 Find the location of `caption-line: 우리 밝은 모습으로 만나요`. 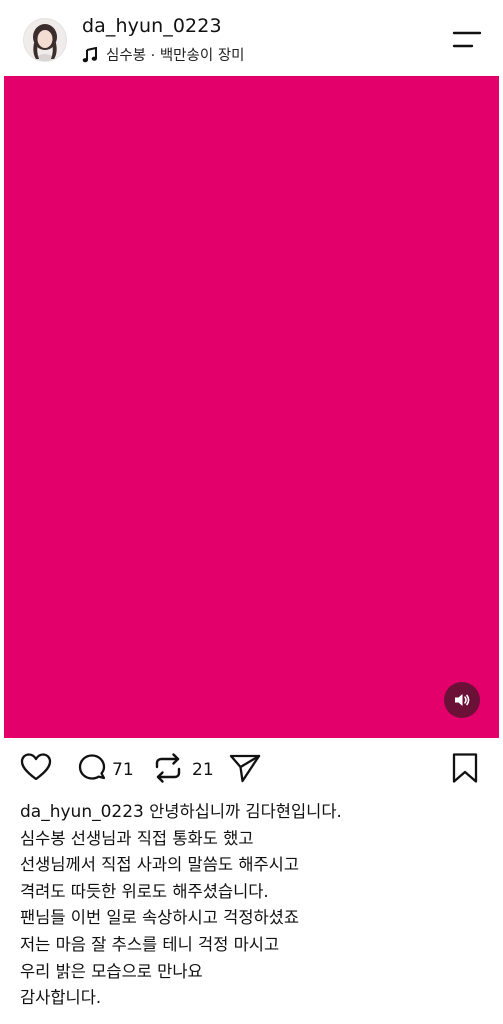

caption-line: 우리 밝은 모습으로 만나요 is located at coordinates (111, 971).